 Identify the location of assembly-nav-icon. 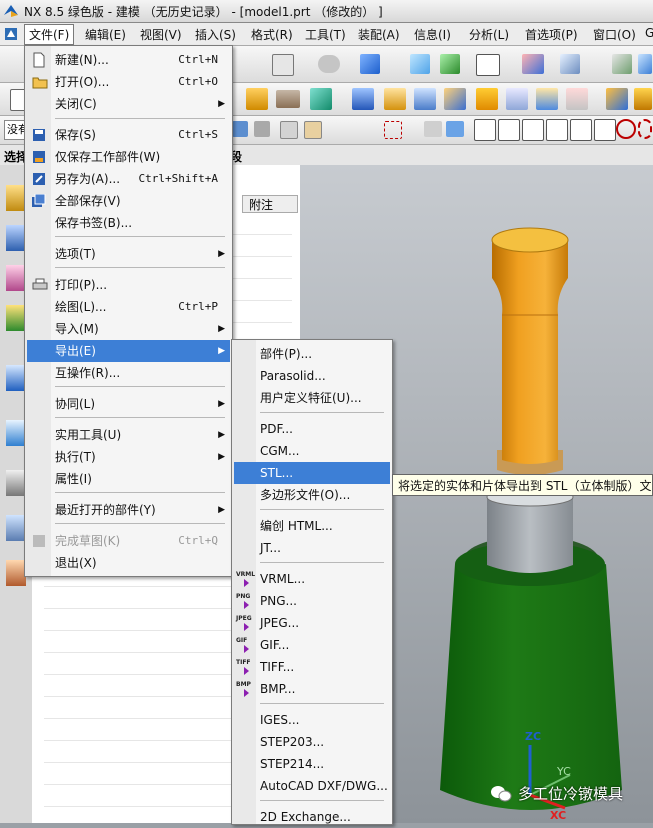
(16, 198).